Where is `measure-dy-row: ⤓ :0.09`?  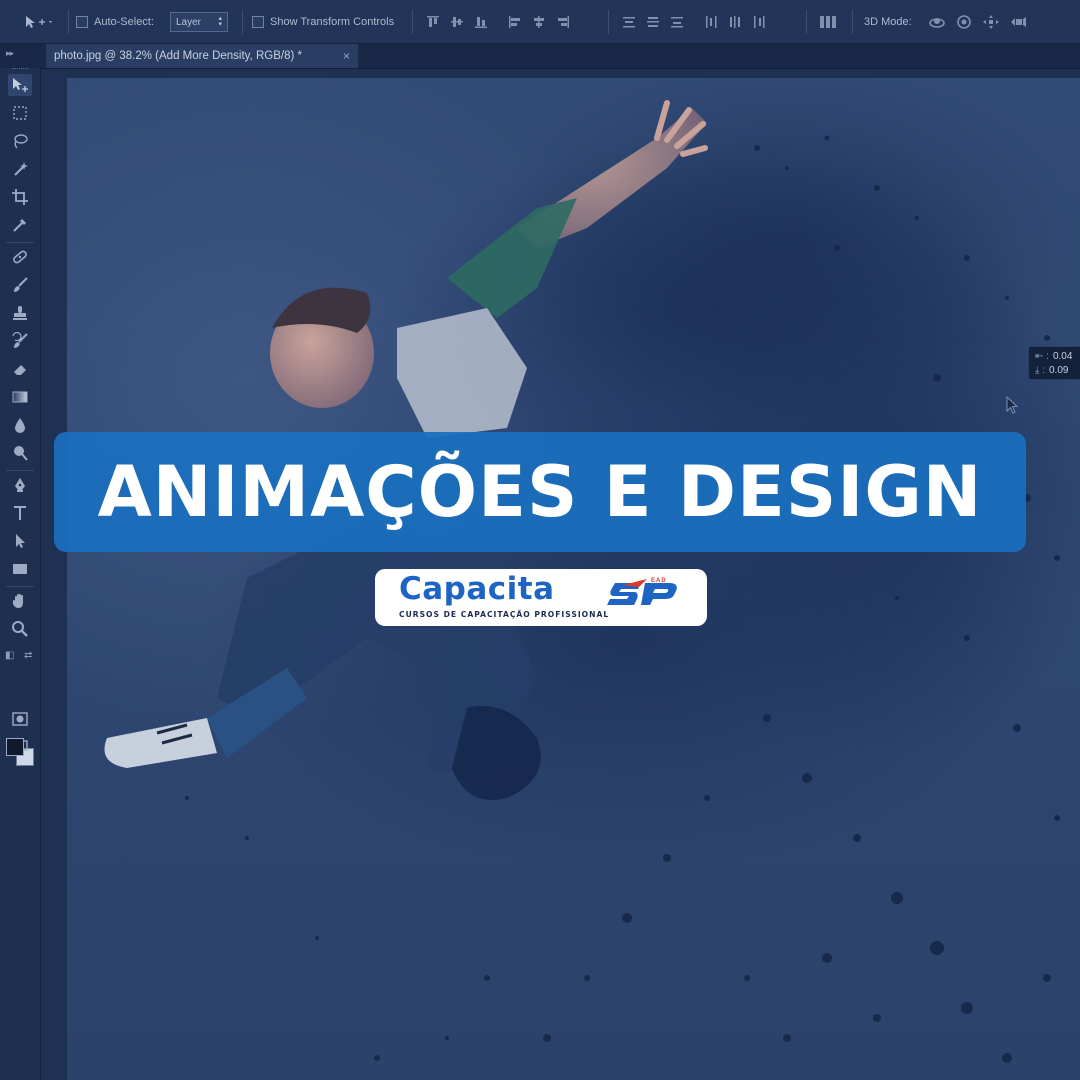 measure-dy-row: ⤓ :0.09 is located at coordinates (1057, 371).